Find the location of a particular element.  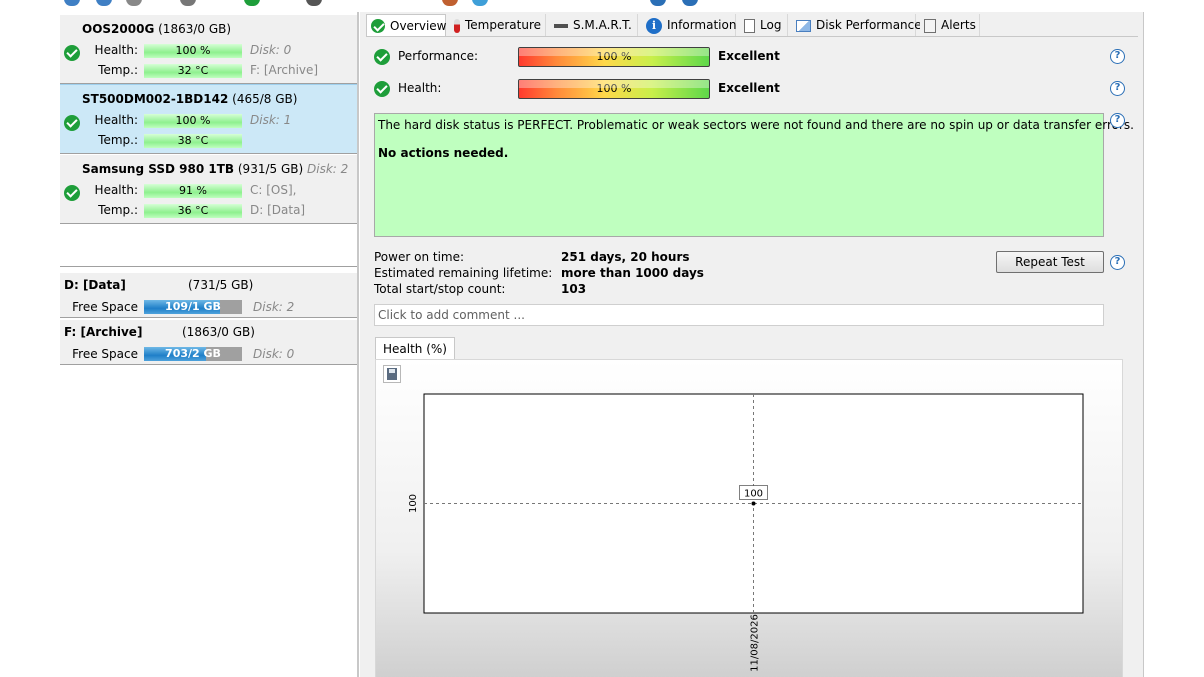

tab-health-chart: Health (%) is located at coordinates (415, 348).